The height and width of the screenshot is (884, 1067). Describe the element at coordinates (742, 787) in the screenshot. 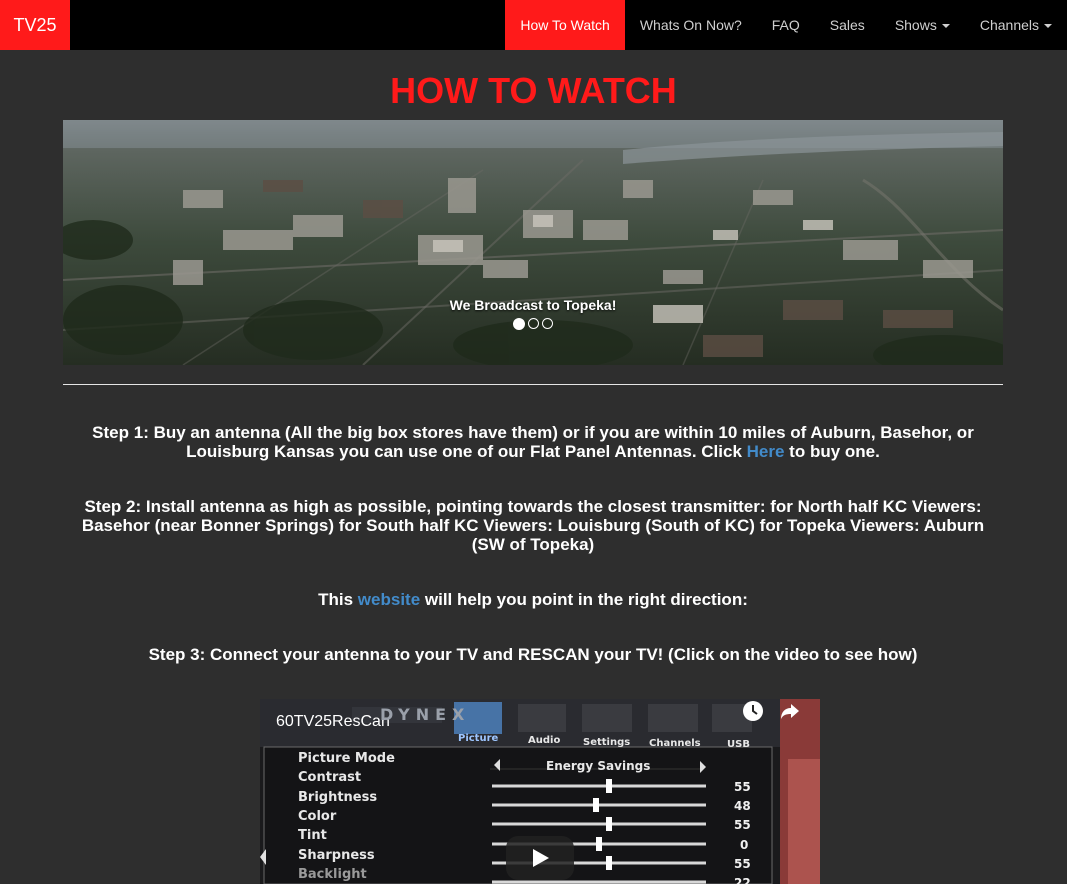

I see `setting-value-contrast: 55` at that location.